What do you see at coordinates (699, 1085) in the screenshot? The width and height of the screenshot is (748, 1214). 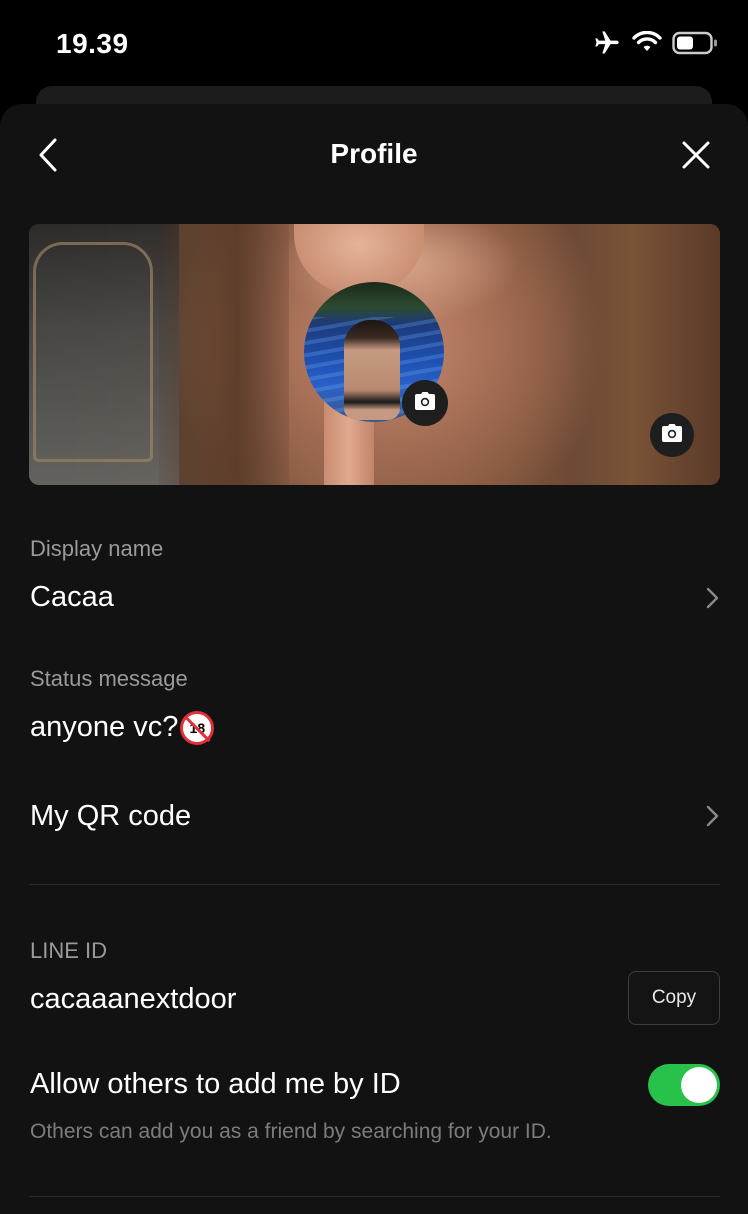 I see `toggle-knob` at bounding box center [699, 1085].